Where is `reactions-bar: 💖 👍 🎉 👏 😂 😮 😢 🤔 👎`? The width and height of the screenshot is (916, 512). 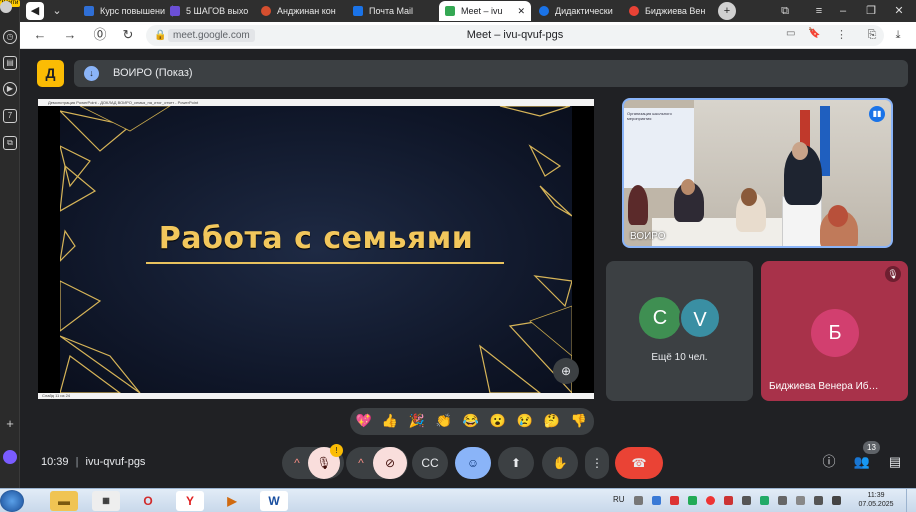
reactions-bar: 💖 👍 🎉 👏 😂 😮 😢 🤔 👎 is located at coordinates (472, 421).